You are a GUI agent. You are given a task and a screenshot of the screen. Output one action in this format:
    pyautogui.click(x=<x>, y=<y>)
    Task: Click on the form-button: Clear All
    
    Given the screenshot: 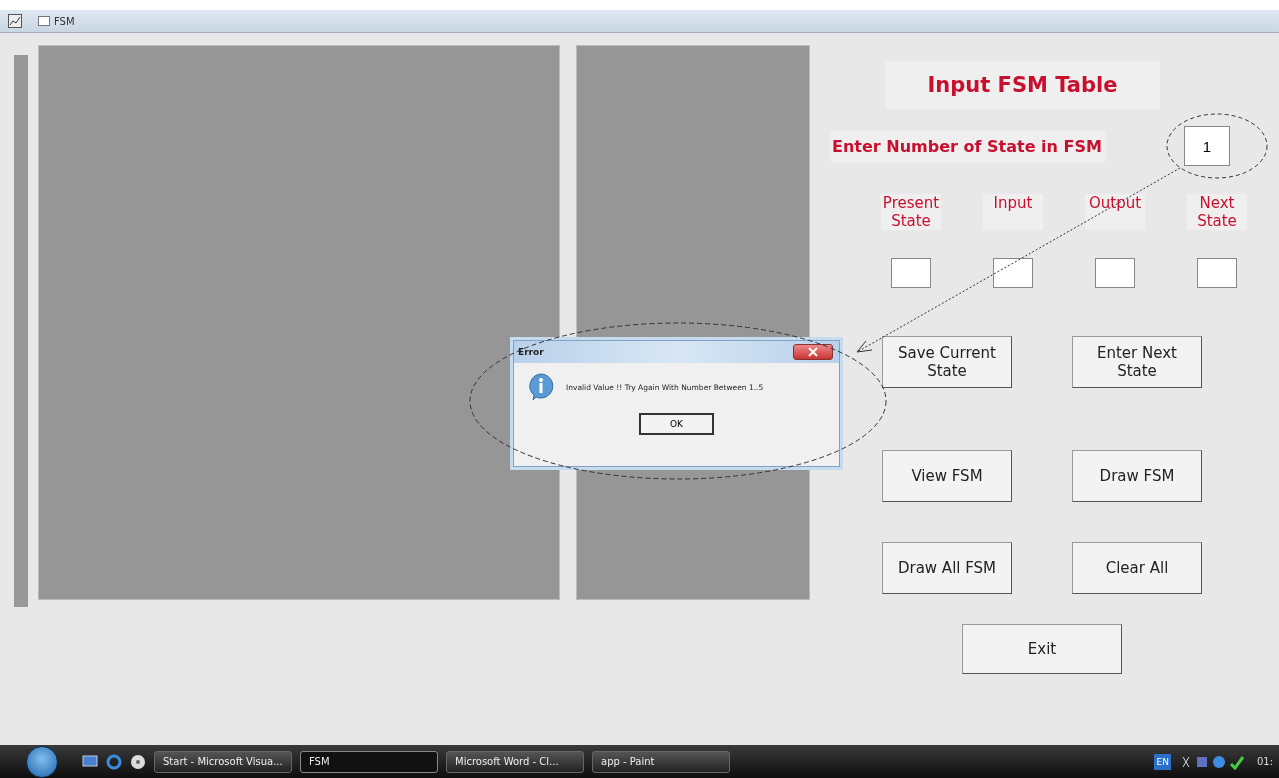 What is the action you would take?
    pyautogui.click(x=1137, y=568)
    